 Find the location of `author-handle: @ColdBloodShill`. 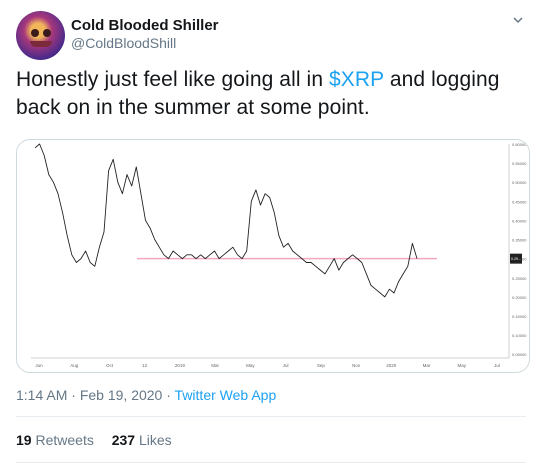

author-handle: @ColdBloodShill is located at coordinates (123, 43).